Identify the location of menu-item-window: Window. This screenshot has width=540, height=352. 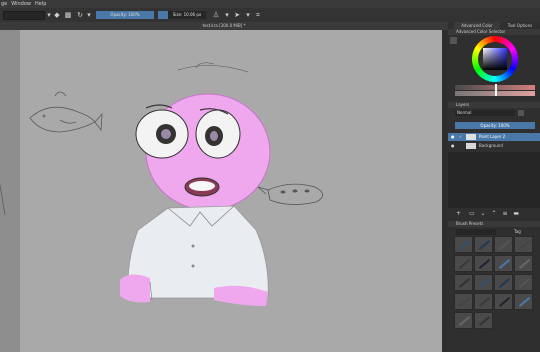
(21, 4).